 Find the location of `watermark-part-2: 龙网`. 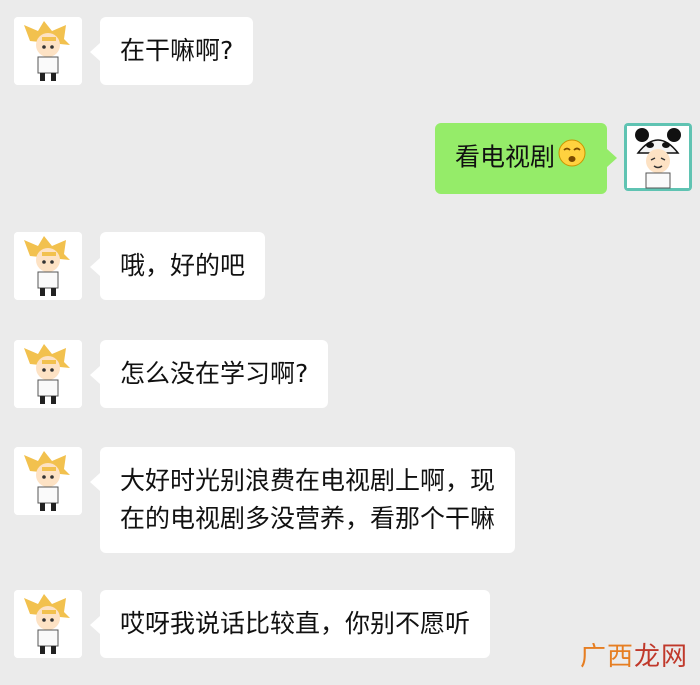

watermark-part-2: 龙网 is located at coordinates (660, 657).